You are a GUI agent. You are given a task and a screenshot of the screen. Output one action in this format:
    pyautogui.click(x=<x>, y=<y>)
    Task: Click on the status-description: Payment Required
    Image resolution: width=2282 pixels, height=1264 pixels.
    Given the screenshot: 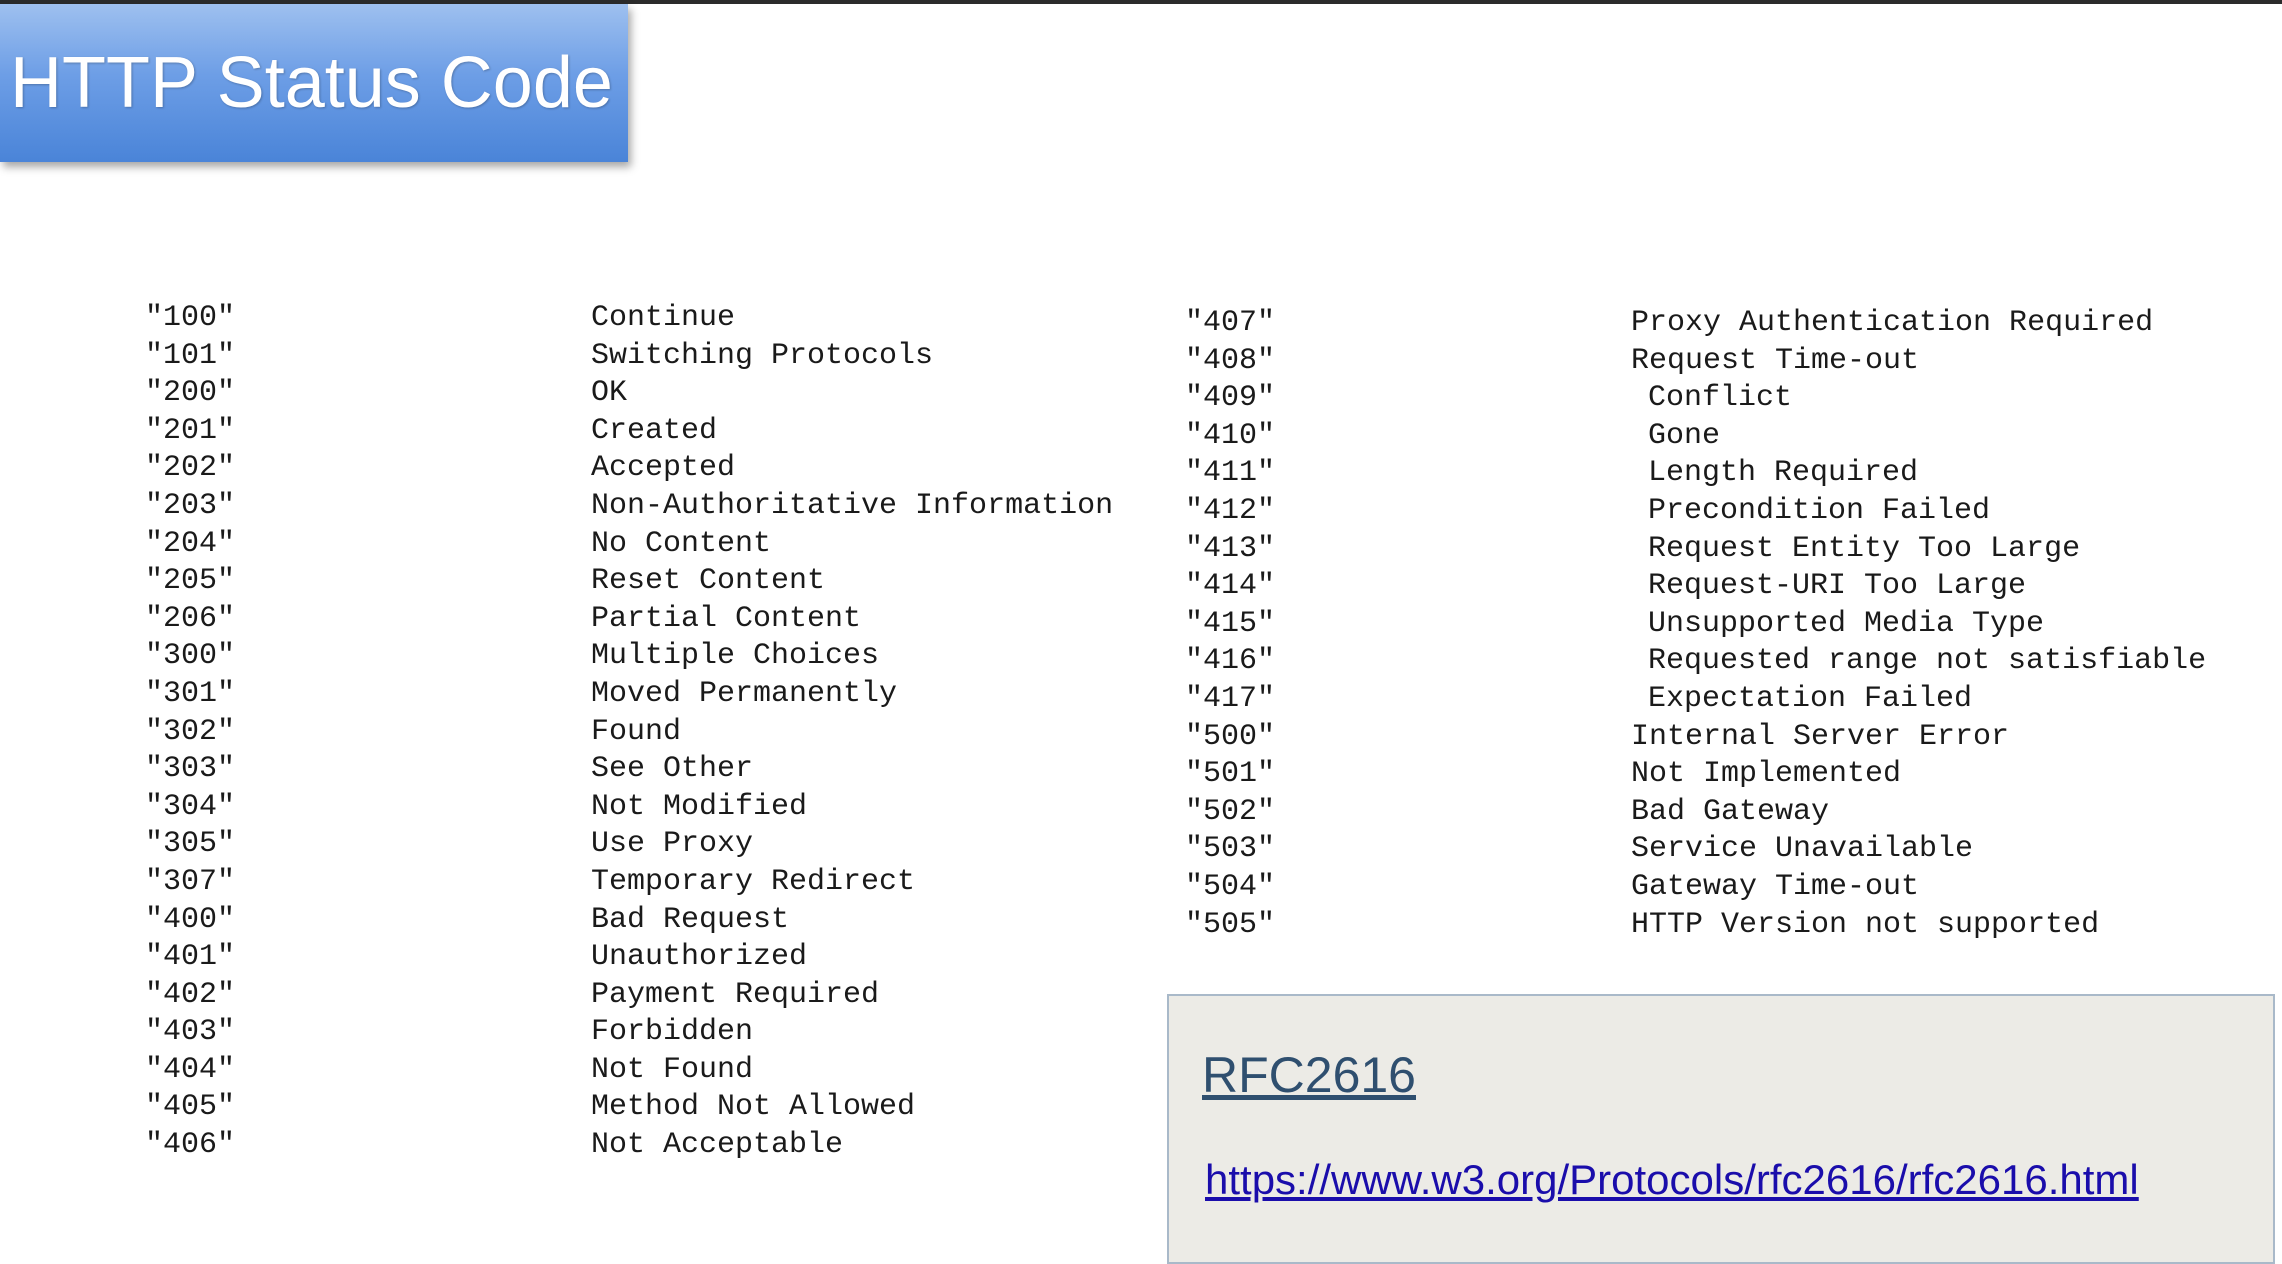 What is the action you would take?
    pyautogui.click(x=735, y=994)
    